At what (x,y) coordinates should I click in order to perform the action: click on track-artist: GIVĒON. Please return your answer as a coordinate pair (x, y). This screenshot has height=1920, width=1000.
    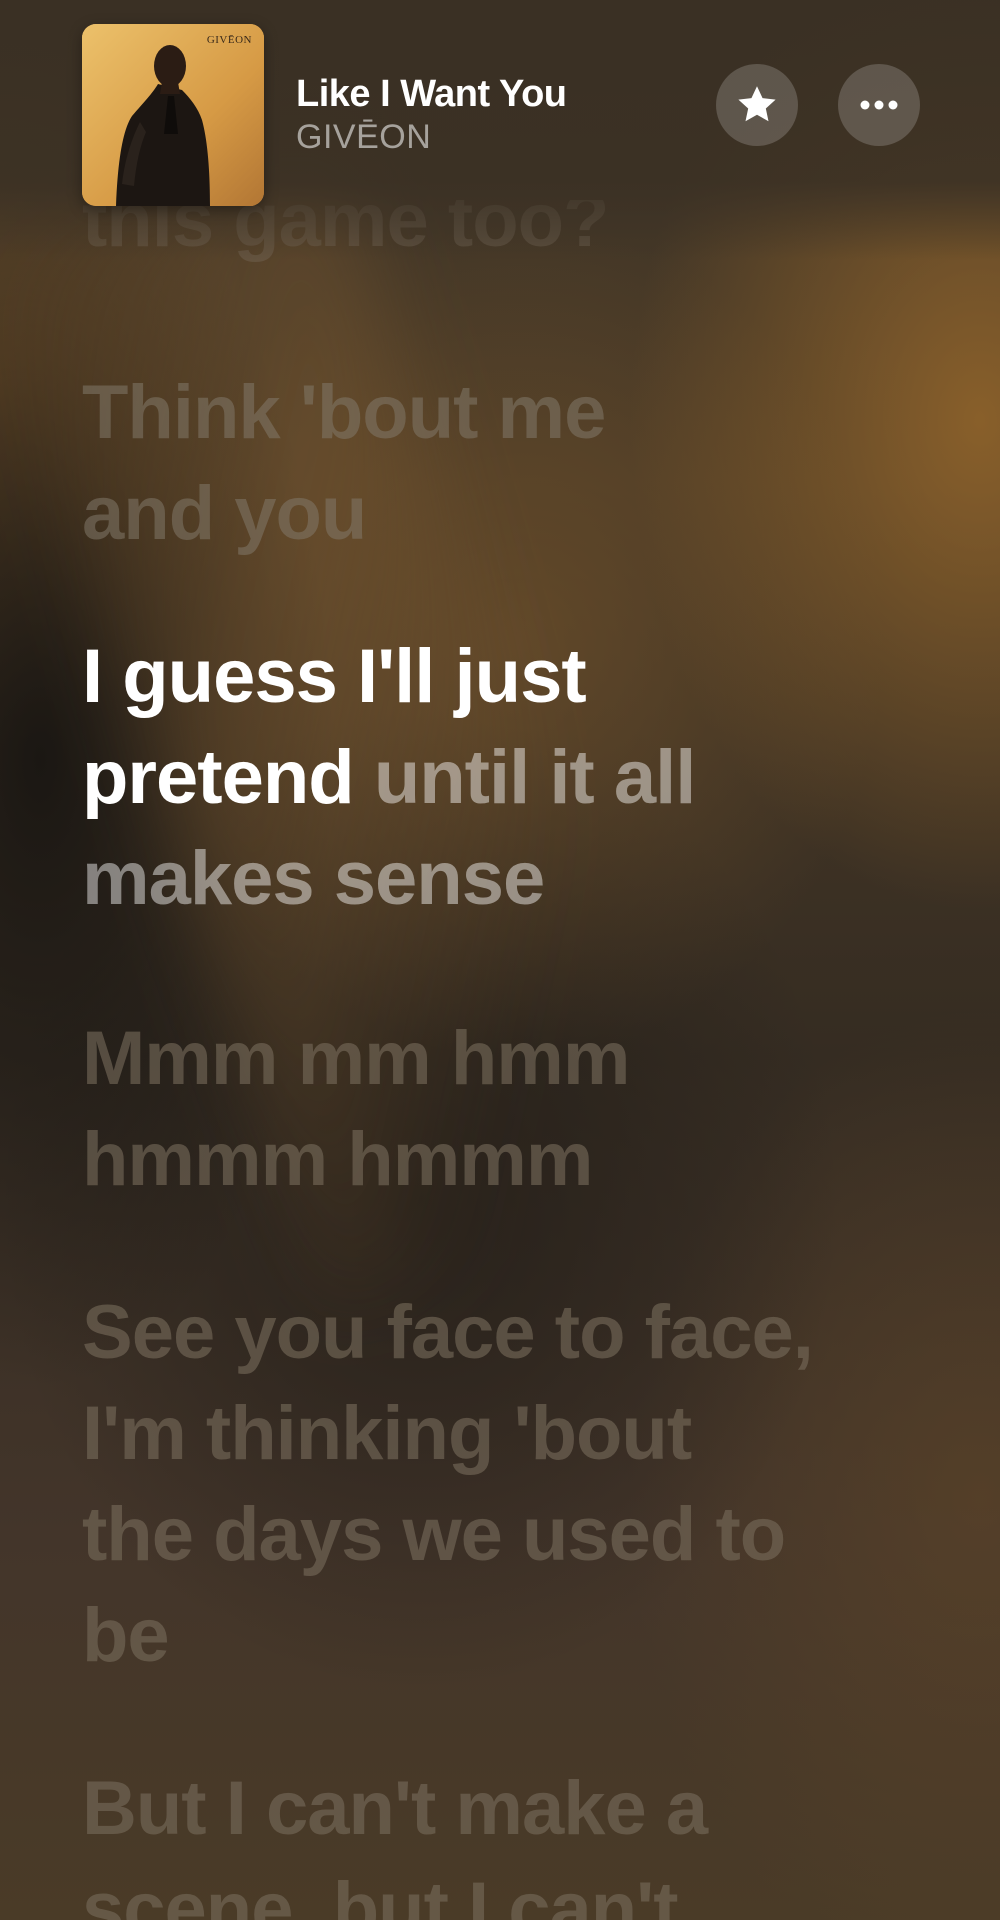
    Looking at the image, I should click on (364, 137).